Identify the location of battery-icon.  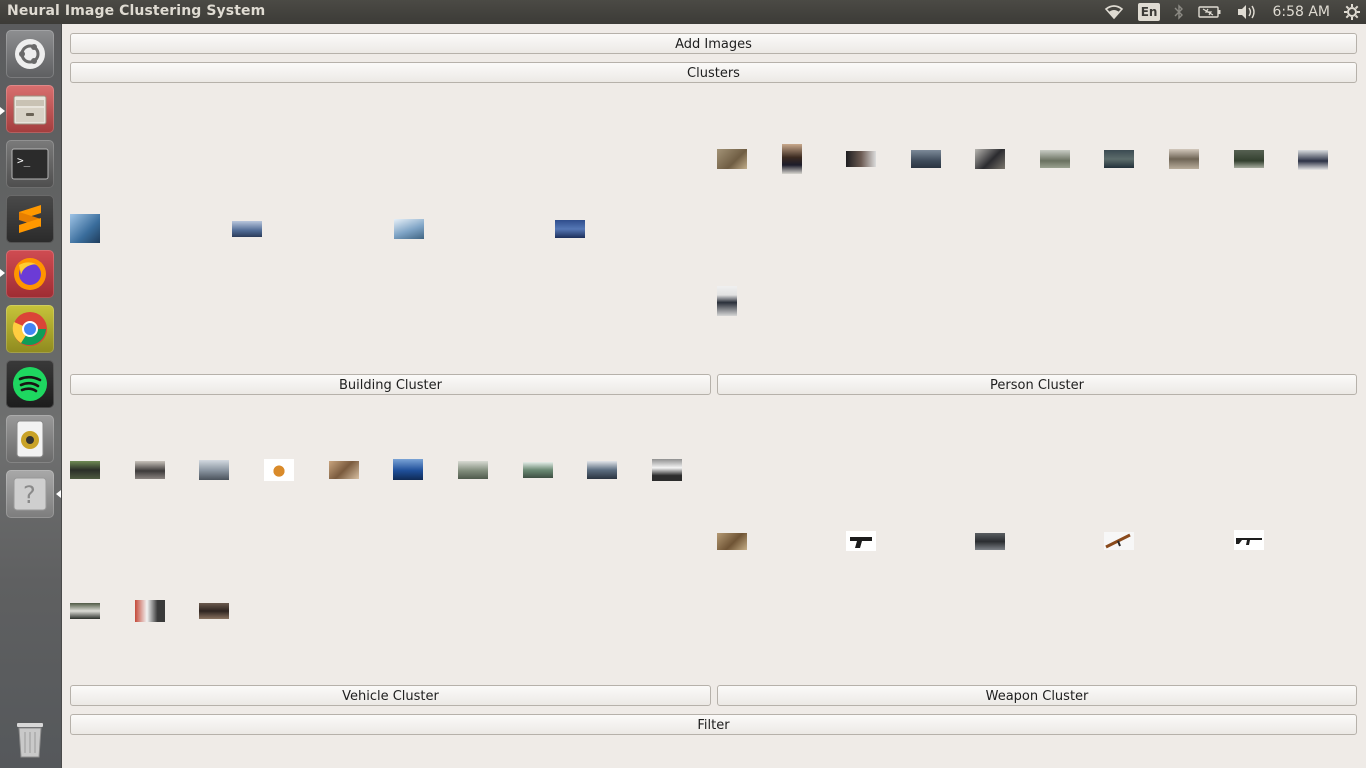
(1210, 12).